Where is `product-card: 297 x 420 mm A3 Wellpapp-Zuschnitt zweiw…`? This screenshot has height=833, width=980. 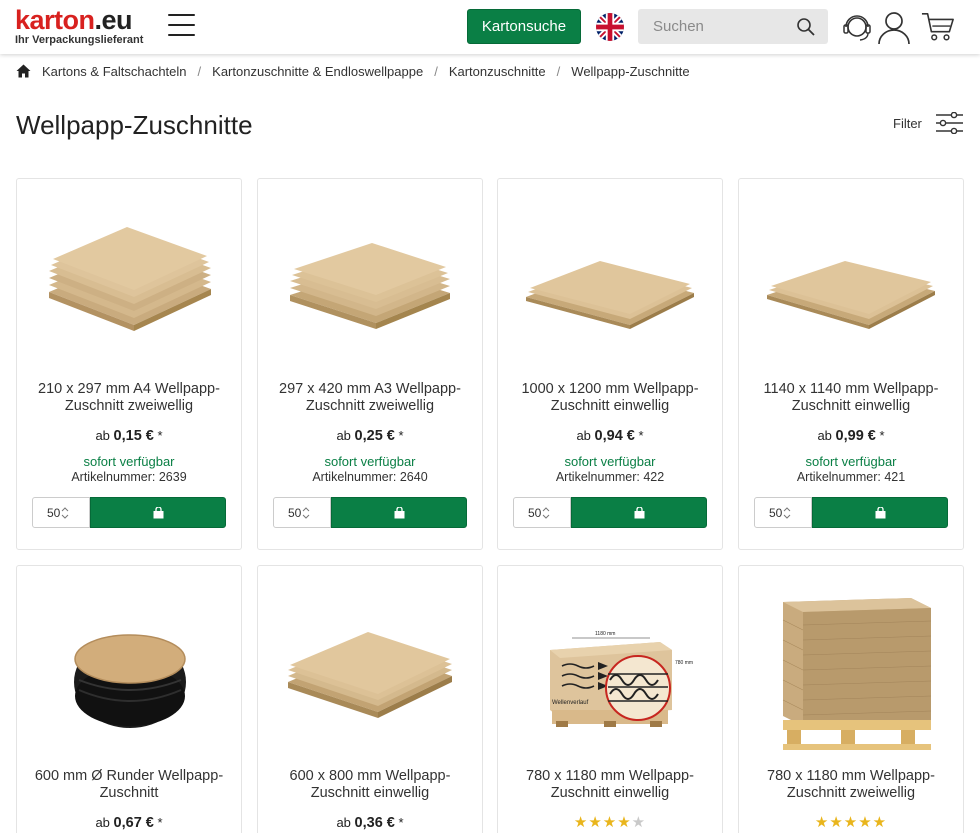 product-card: 297 x 420 mm A3 Wellpapp-Zuschnitt zweiw… is located at coordinates (370, 364).